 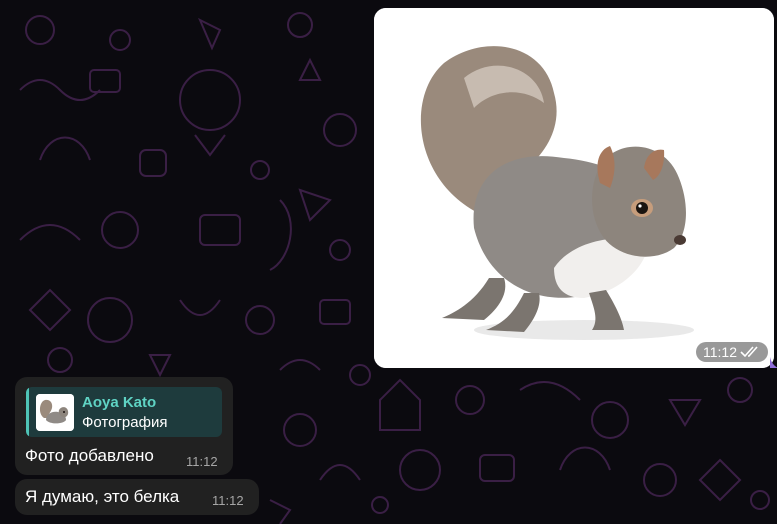 I want to click on reply-thumbnail, so click(x=55, y=412).